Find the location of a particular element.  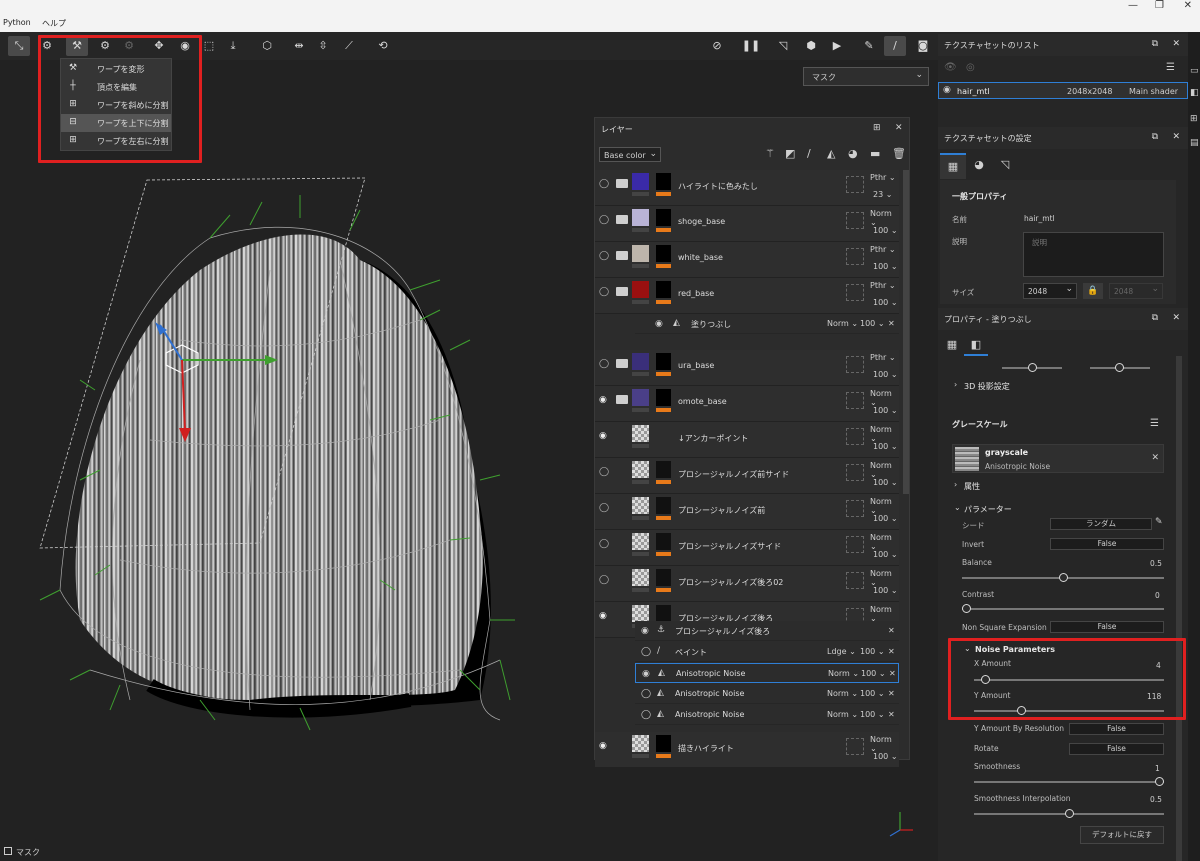

description-field: 説明 is located at coordinates (1093, 254).